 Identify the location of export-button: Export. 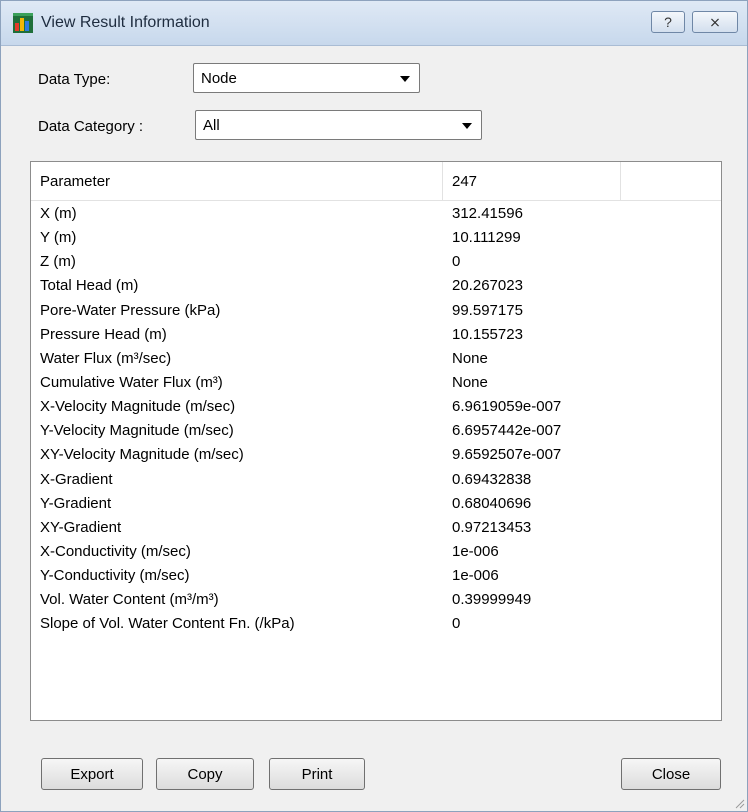
(92, 774).